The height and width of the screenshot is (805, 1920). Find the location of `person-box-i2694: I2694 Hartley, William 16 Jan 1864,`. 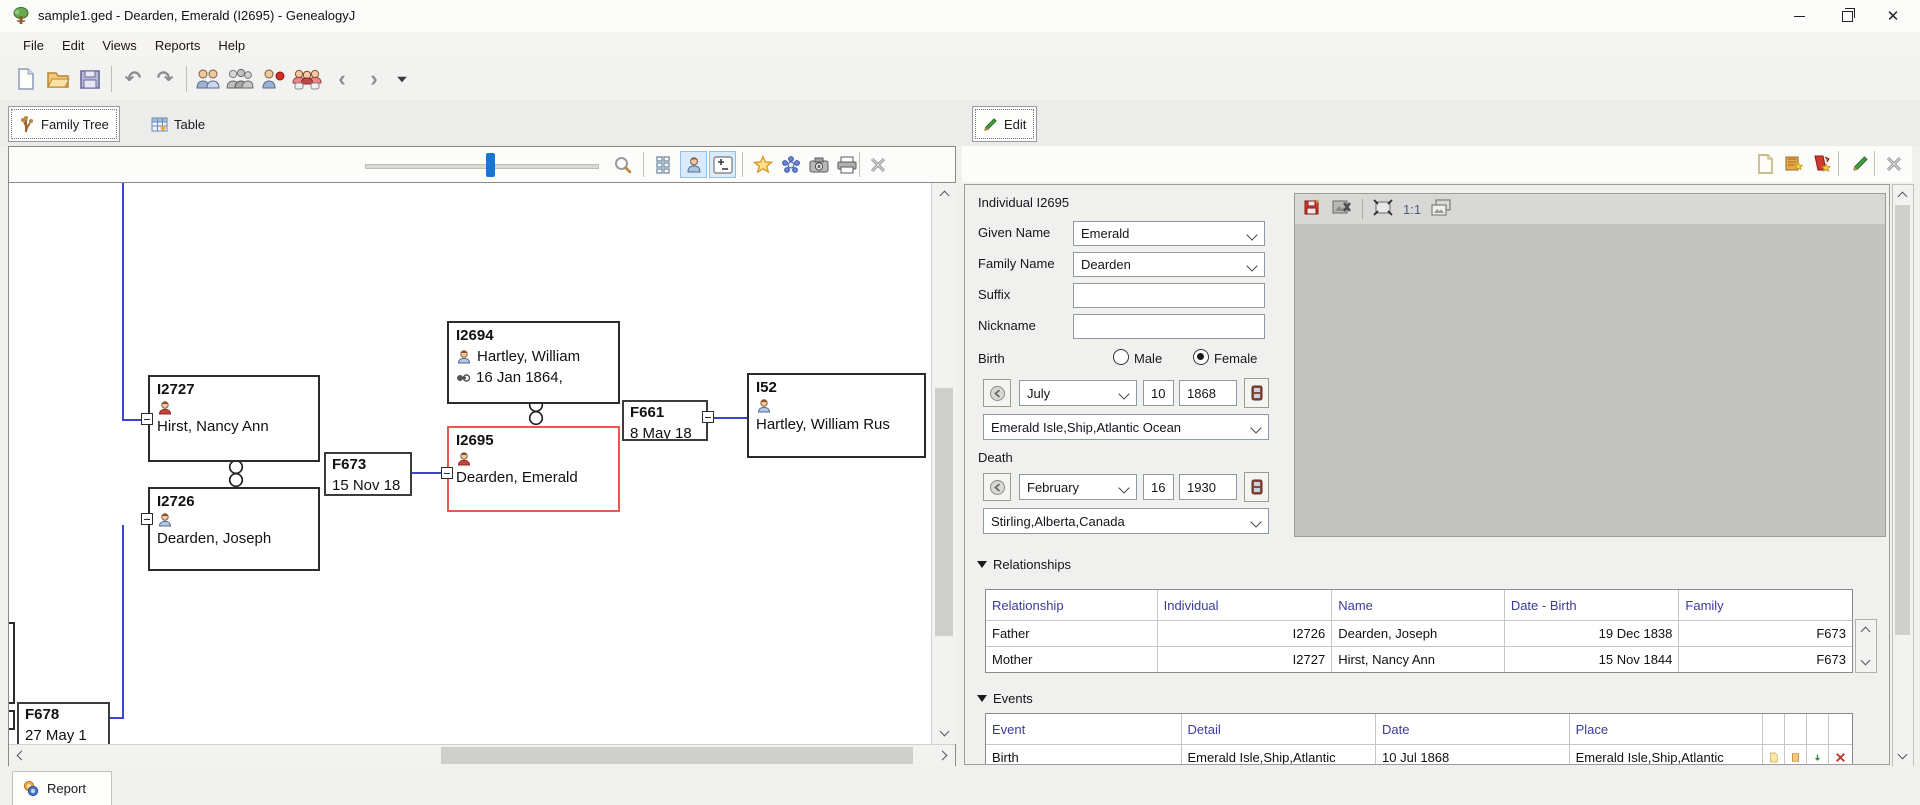

person-box-i2694: I2694 Hartley, William 16 Jan 1864, is located at coordinates (533, 362).